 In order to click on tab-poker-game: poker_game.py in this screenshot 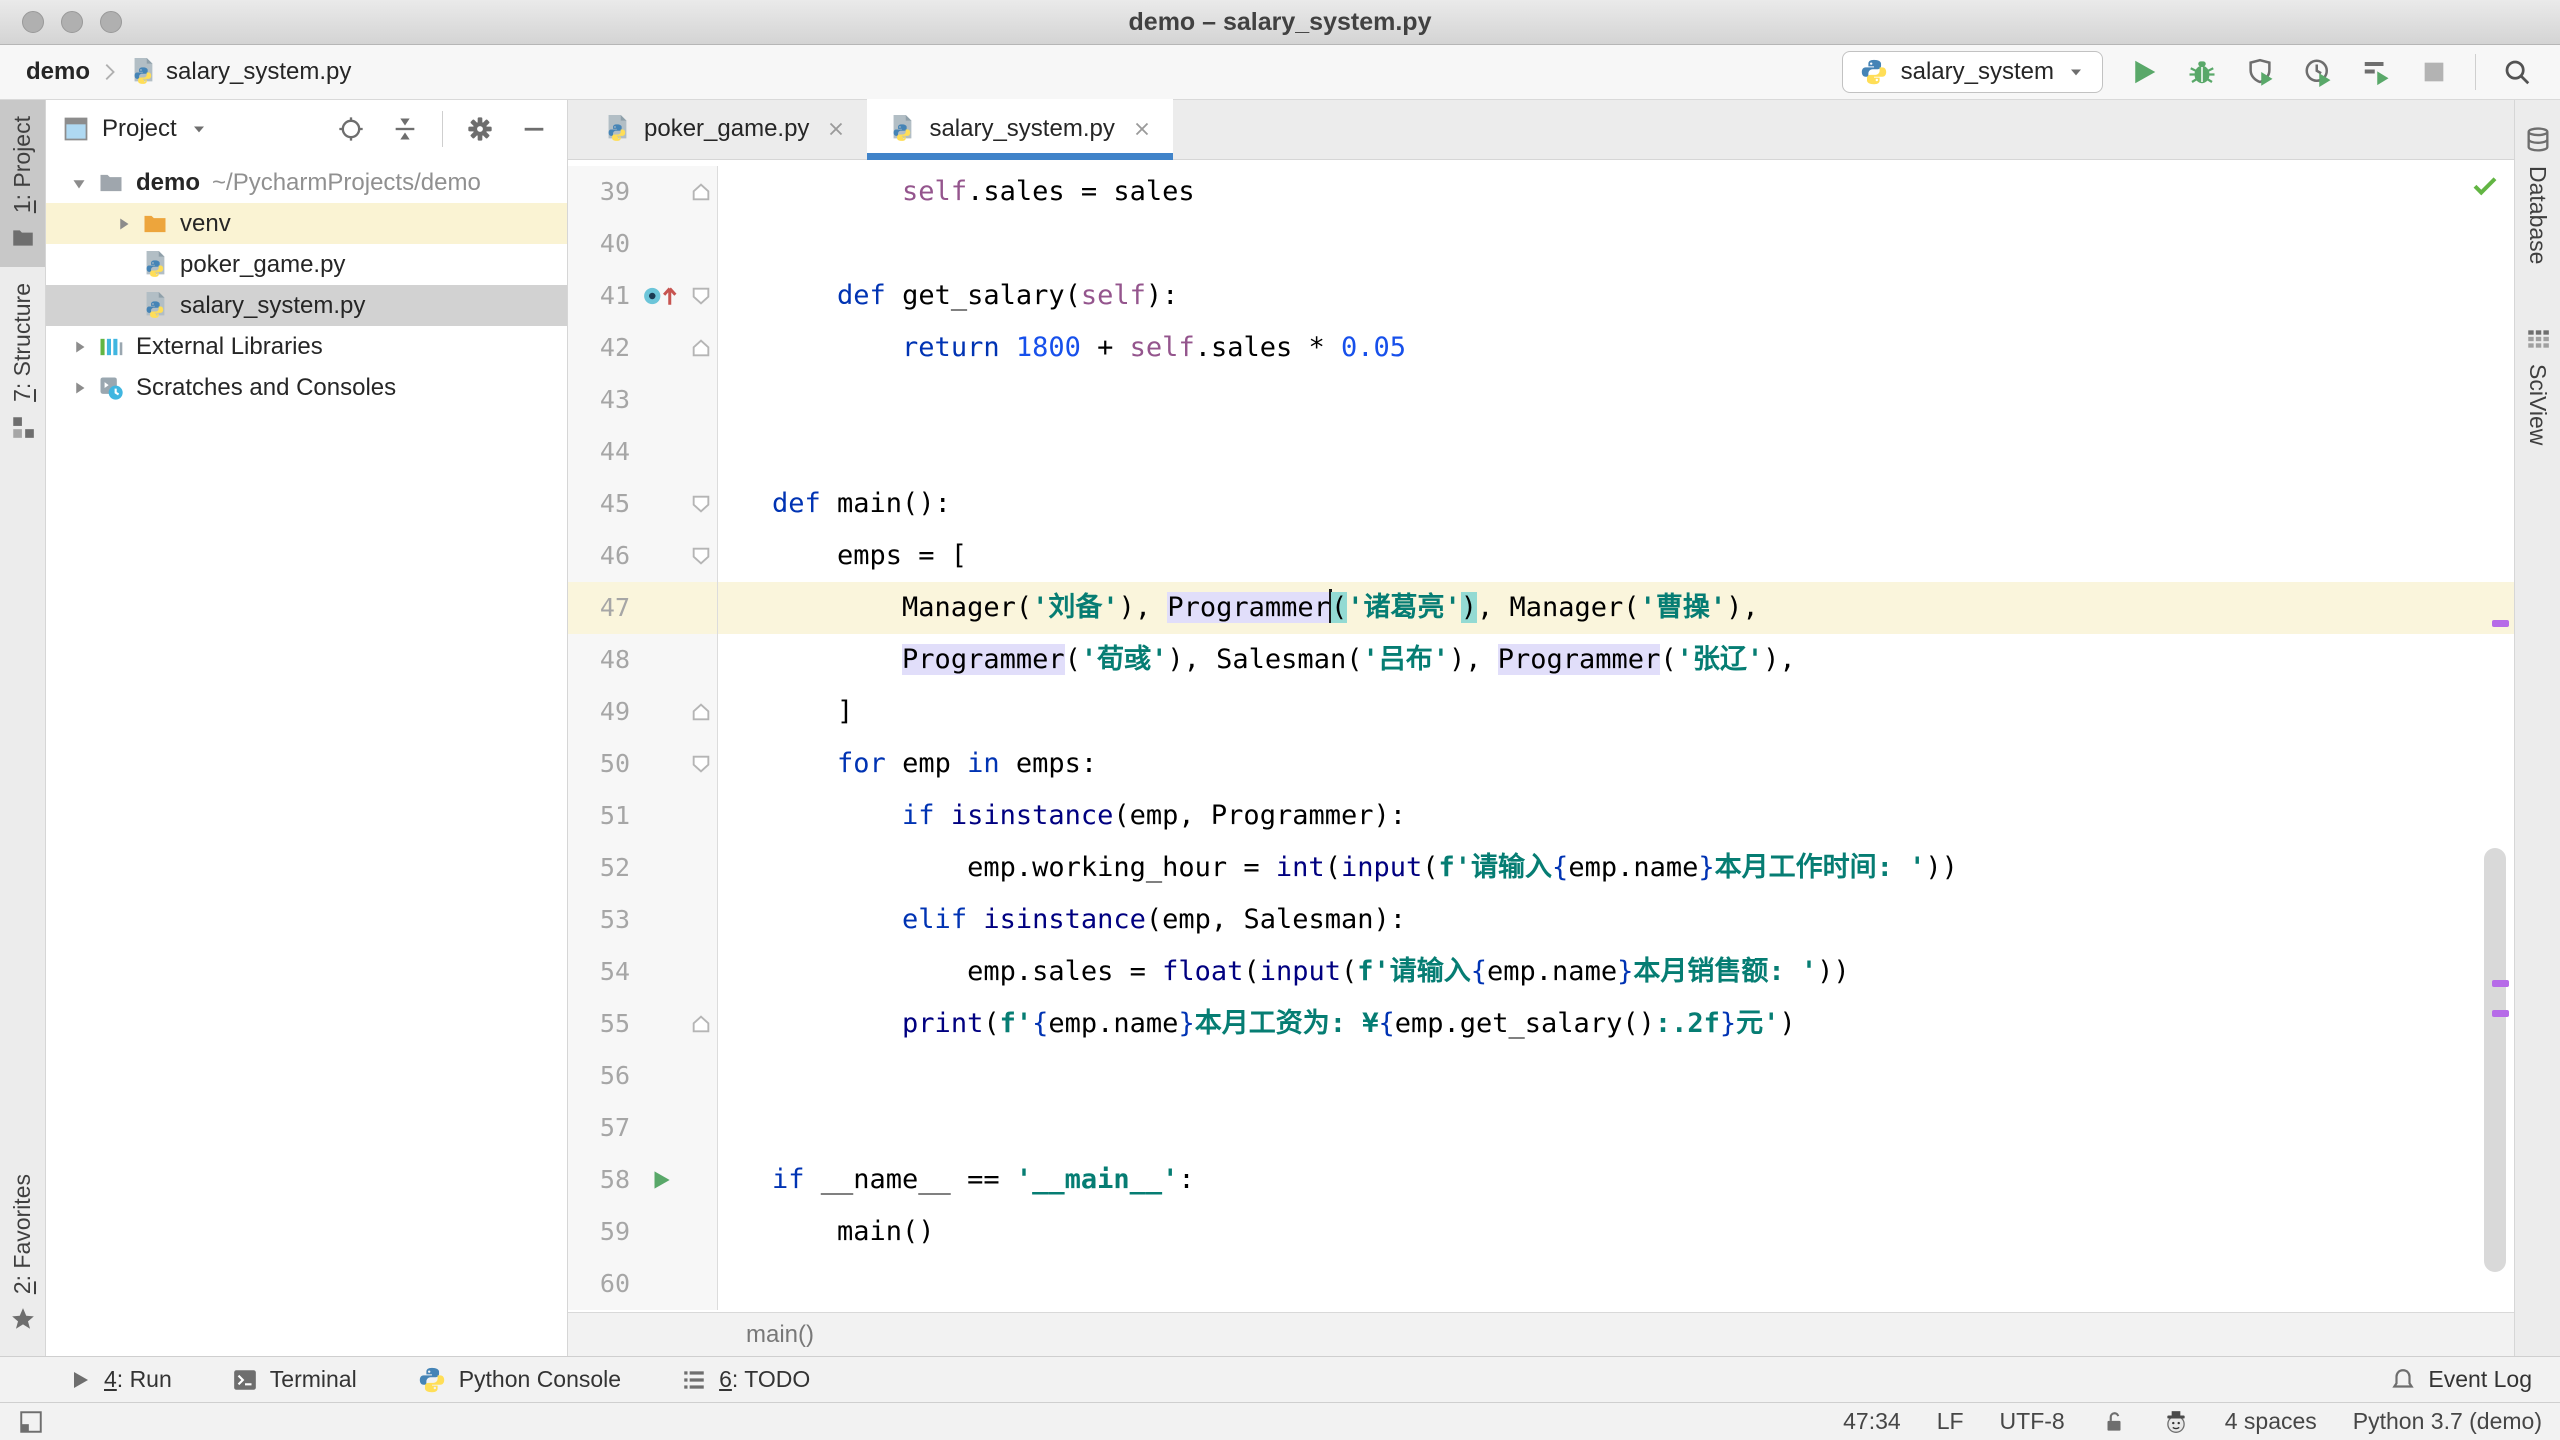, I will do `click(724, 129)`.